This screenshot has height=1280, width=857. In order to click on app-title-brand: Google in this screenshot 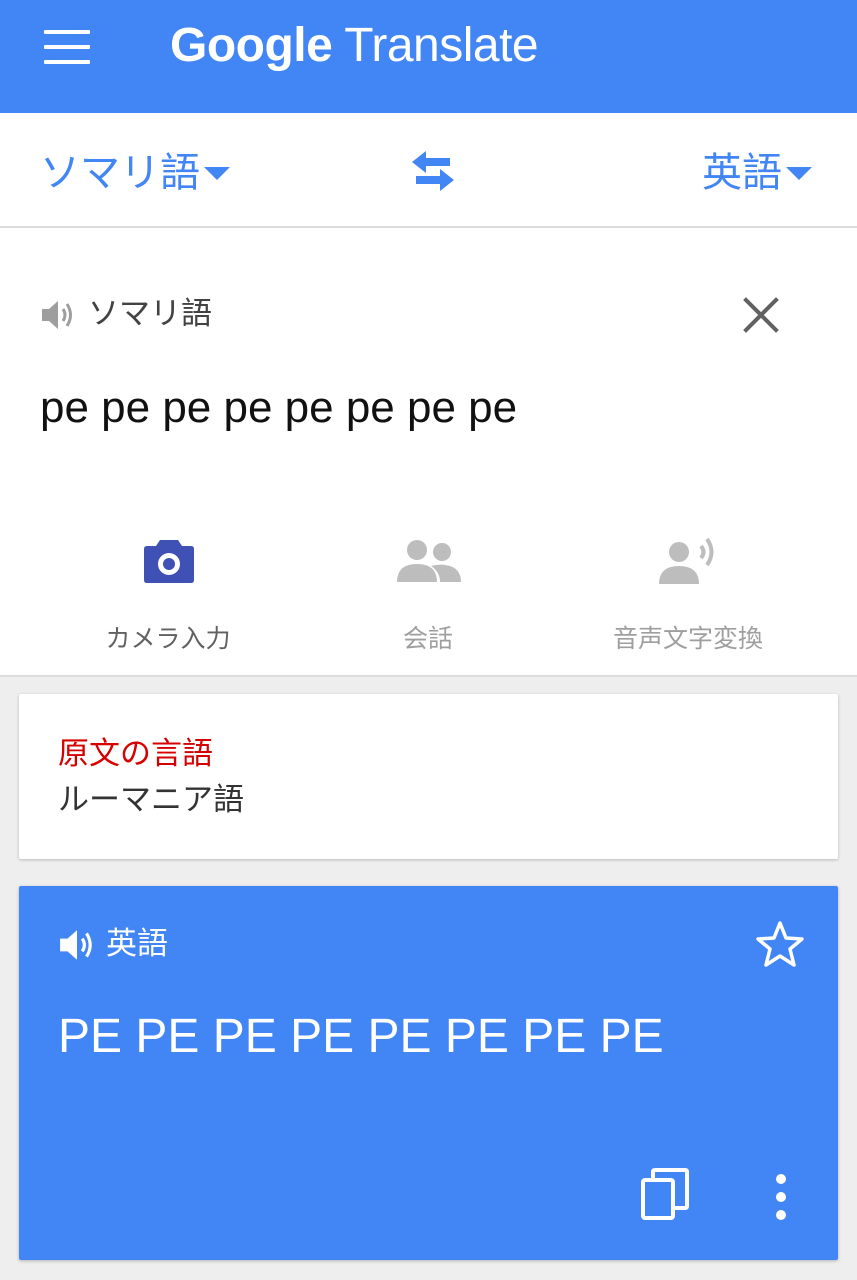, I will do `click(251, 45)`.